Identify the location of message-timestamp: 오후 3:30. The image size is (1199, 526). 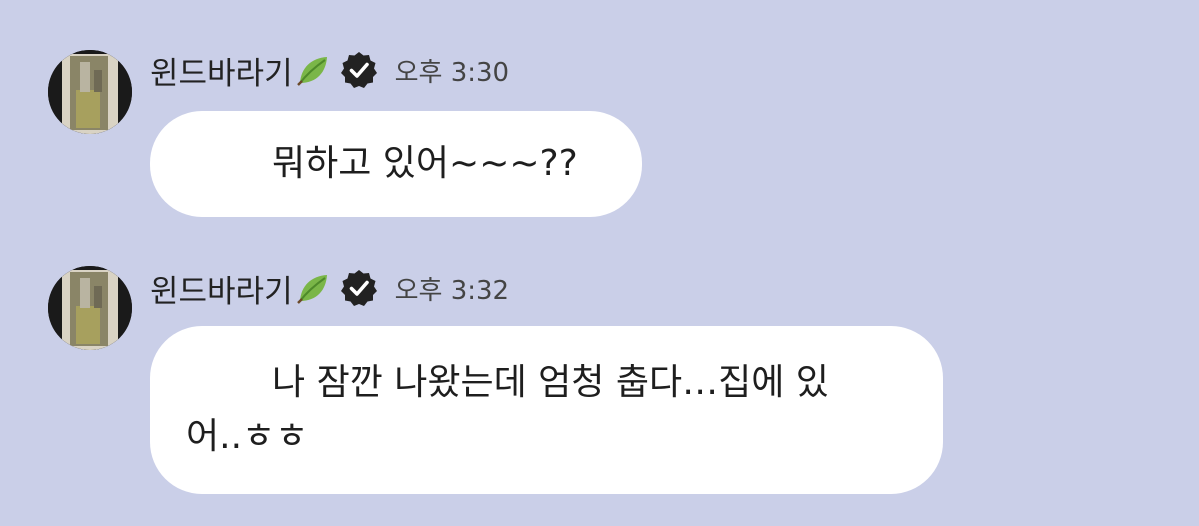
(452, 72).